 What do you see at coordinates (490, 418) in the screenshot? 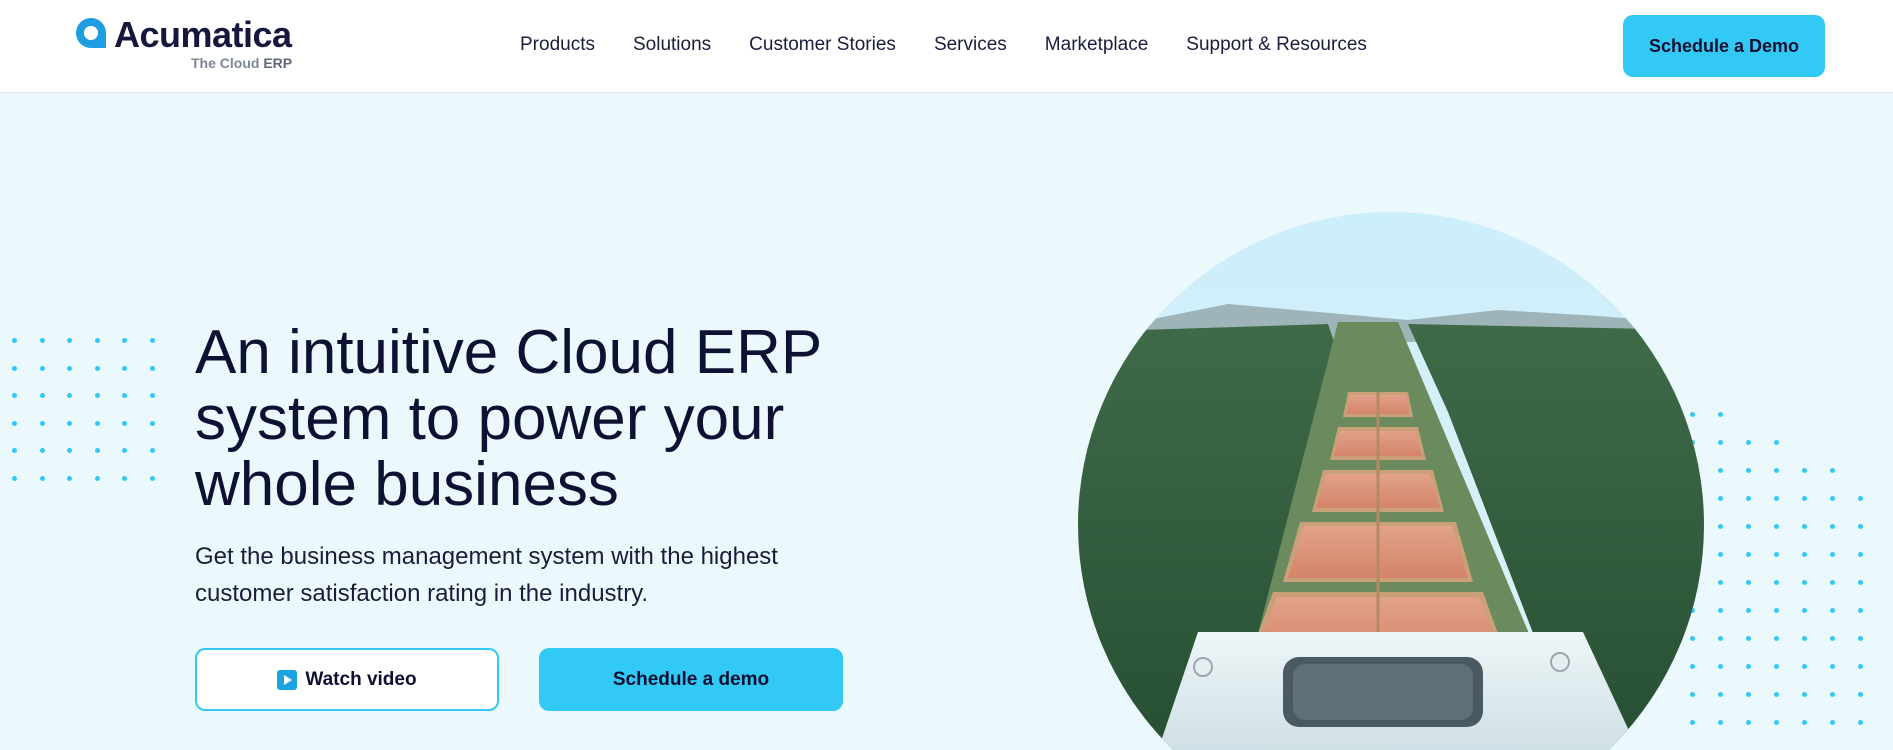
I see `hero-headline-line-2: system to power your` at bounding box center [490, 418].